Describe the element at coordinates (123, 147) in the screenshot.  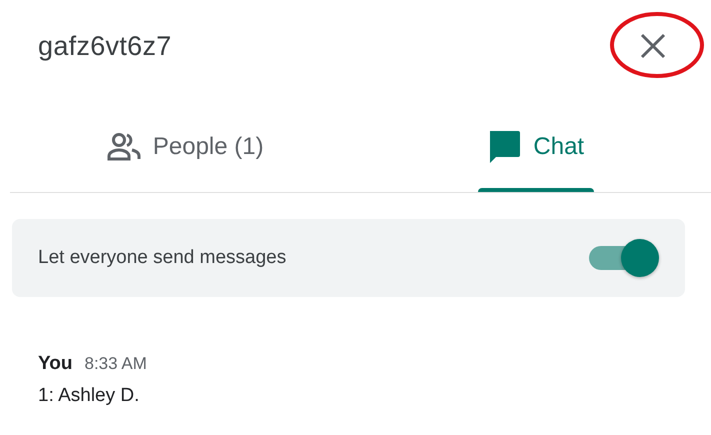
I see `people-icon` at that location.